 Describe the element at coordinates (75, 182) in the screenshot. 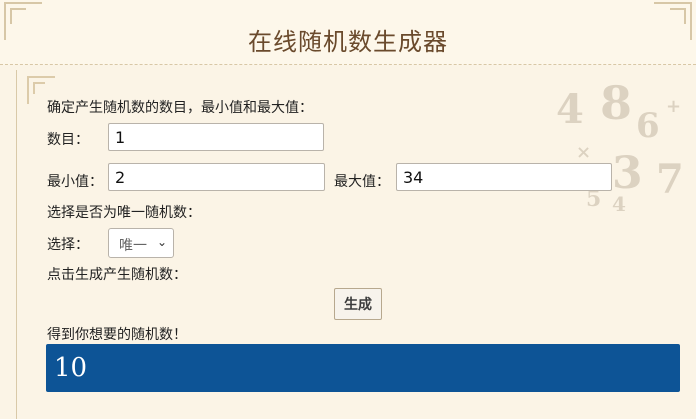

I see `min-label: 最小值：` at that location.